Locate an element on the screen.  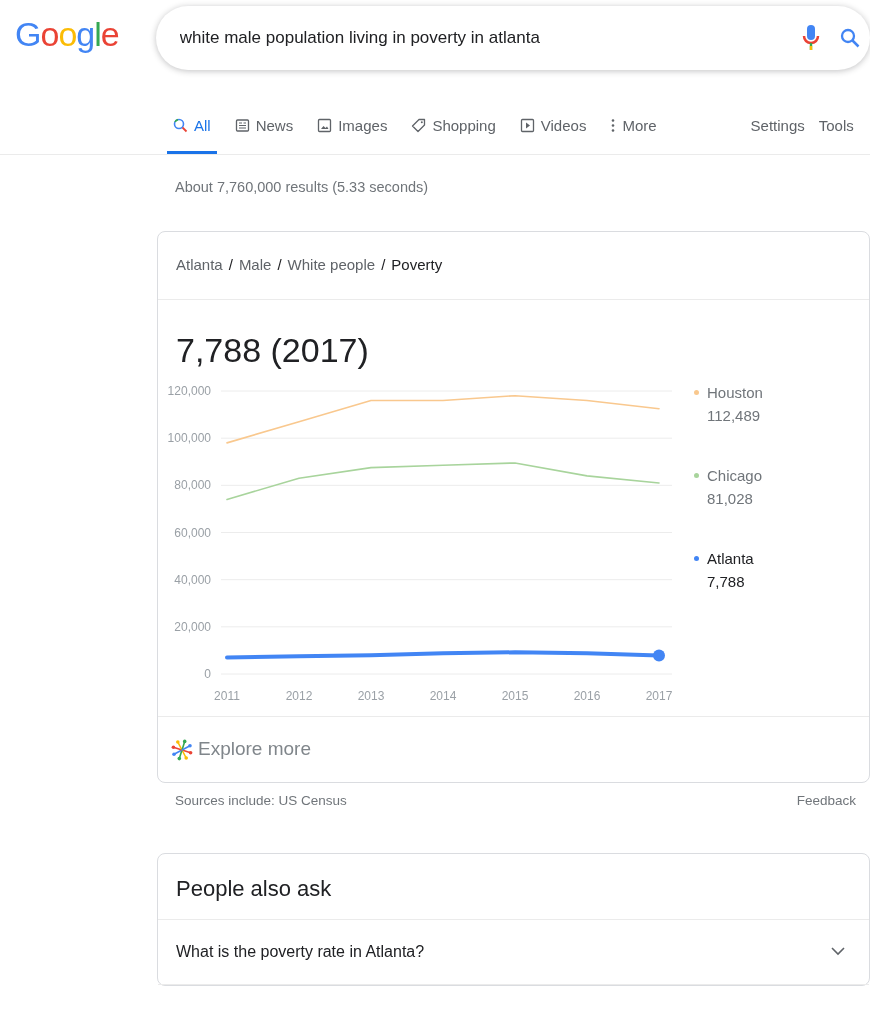
legend-item: Atlanta 7,788 is located at coordinates (728, 571).